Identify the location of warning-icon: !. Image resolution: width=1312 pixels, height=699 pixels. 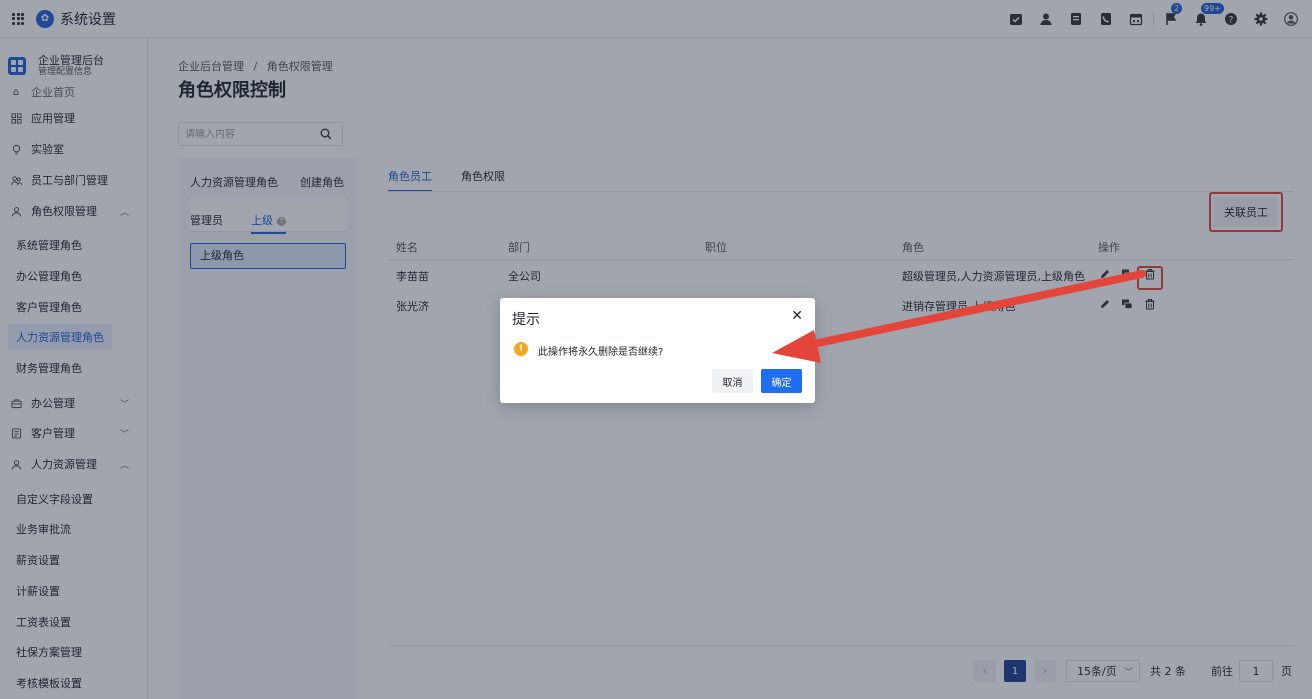
(521, 349).